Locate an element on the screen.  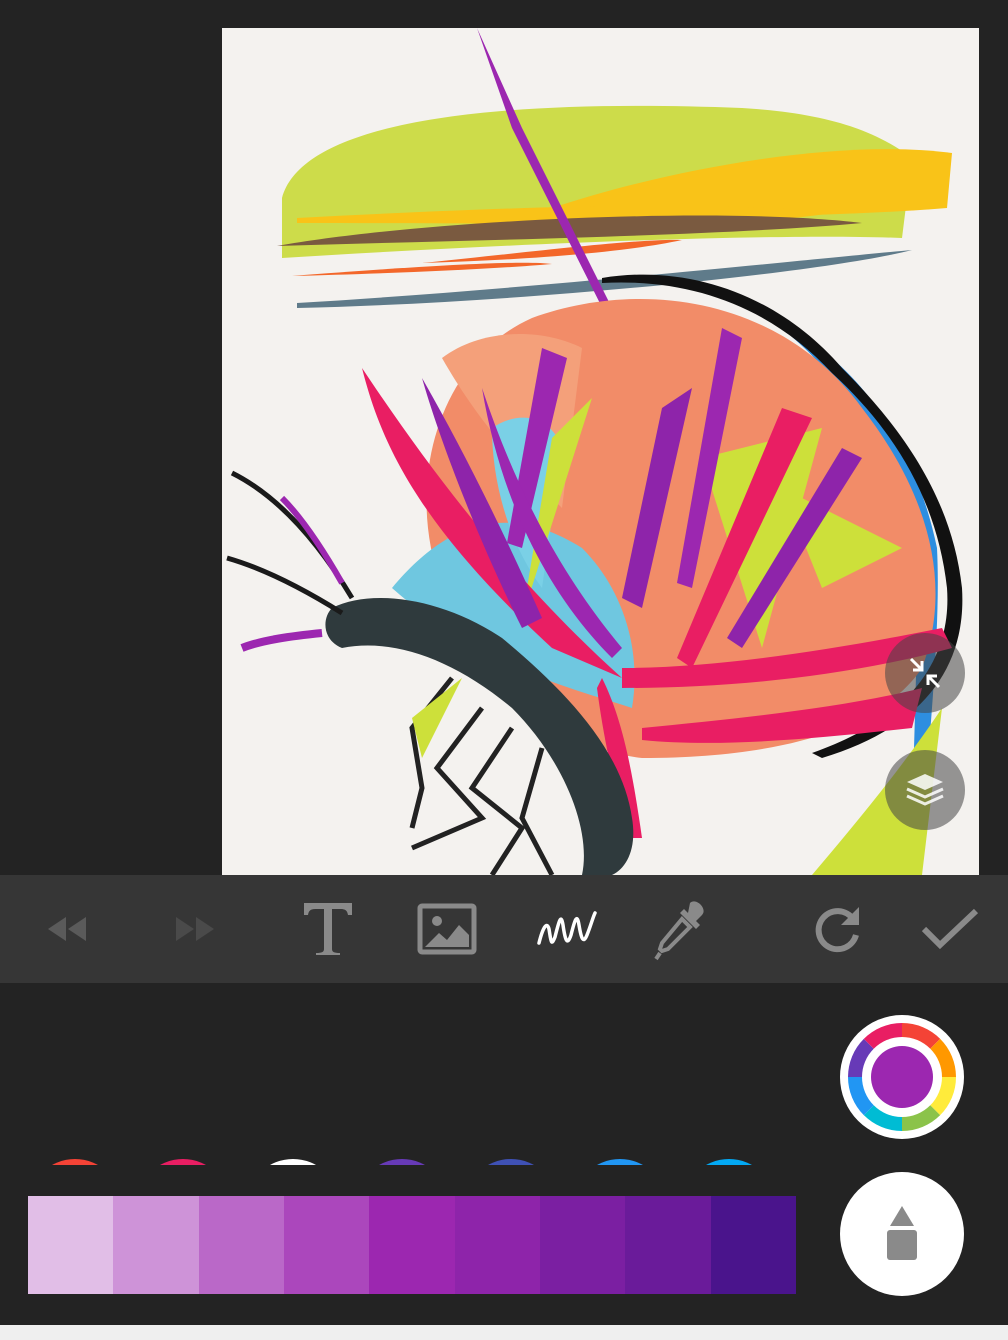
swatch-strip is located at coordinates (398, 1118).